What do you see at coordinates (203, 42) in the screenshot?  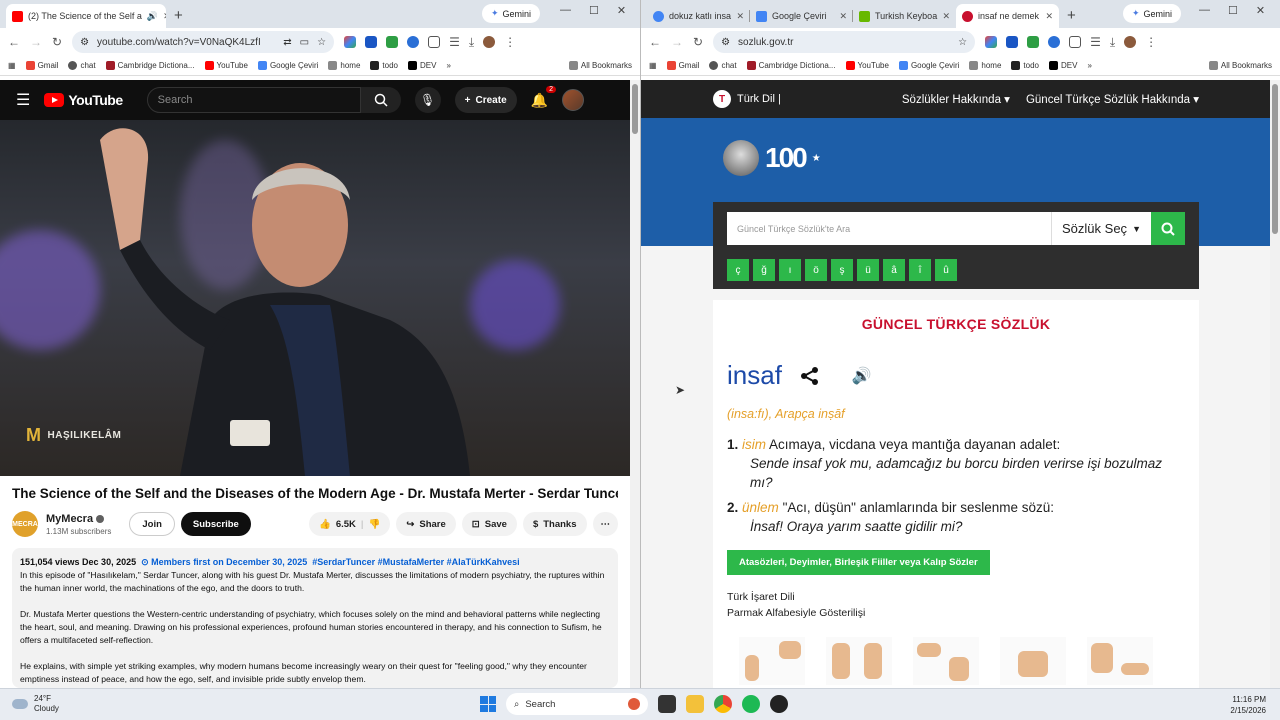 I see `address-bar: ⚙ youtube.com/watch?v=V0NaQK4LzfI ⇄ ▭ ☆` at bounding box center [203, 42].